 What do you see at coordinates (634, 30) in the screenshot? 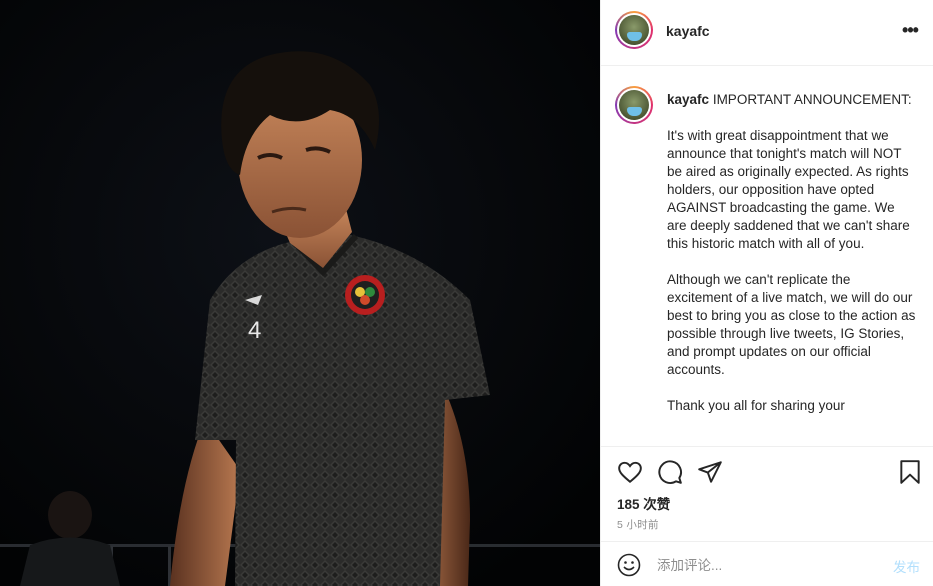
I see `avatar` at bounding box center [634, 30].